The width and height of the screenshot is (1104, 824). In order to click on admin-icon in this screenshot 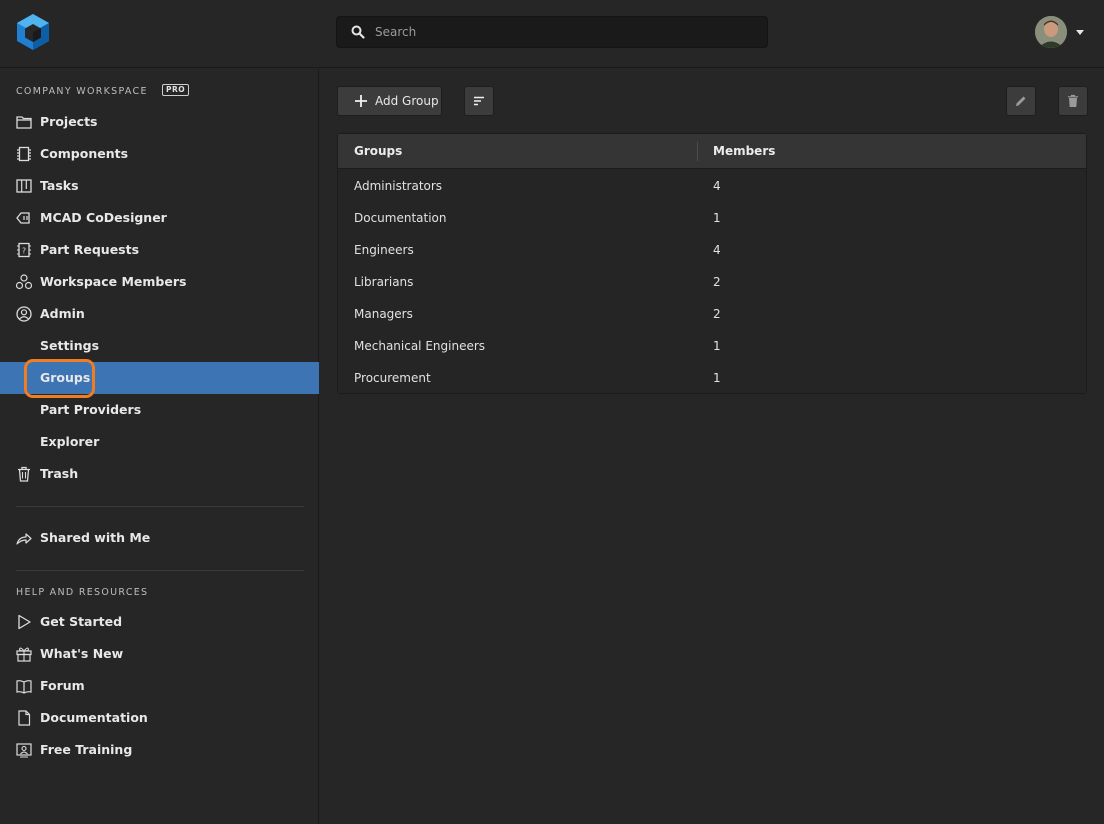, I will do `click(24, 314)`.